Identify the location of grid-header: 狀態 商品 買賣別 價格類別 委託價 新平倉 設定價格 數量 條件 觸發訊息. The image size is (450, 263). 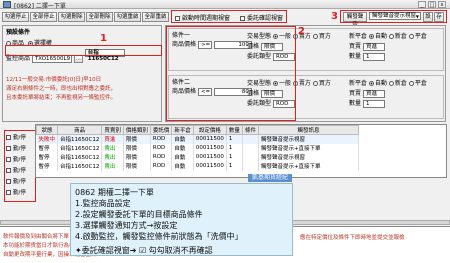
(197, 130).